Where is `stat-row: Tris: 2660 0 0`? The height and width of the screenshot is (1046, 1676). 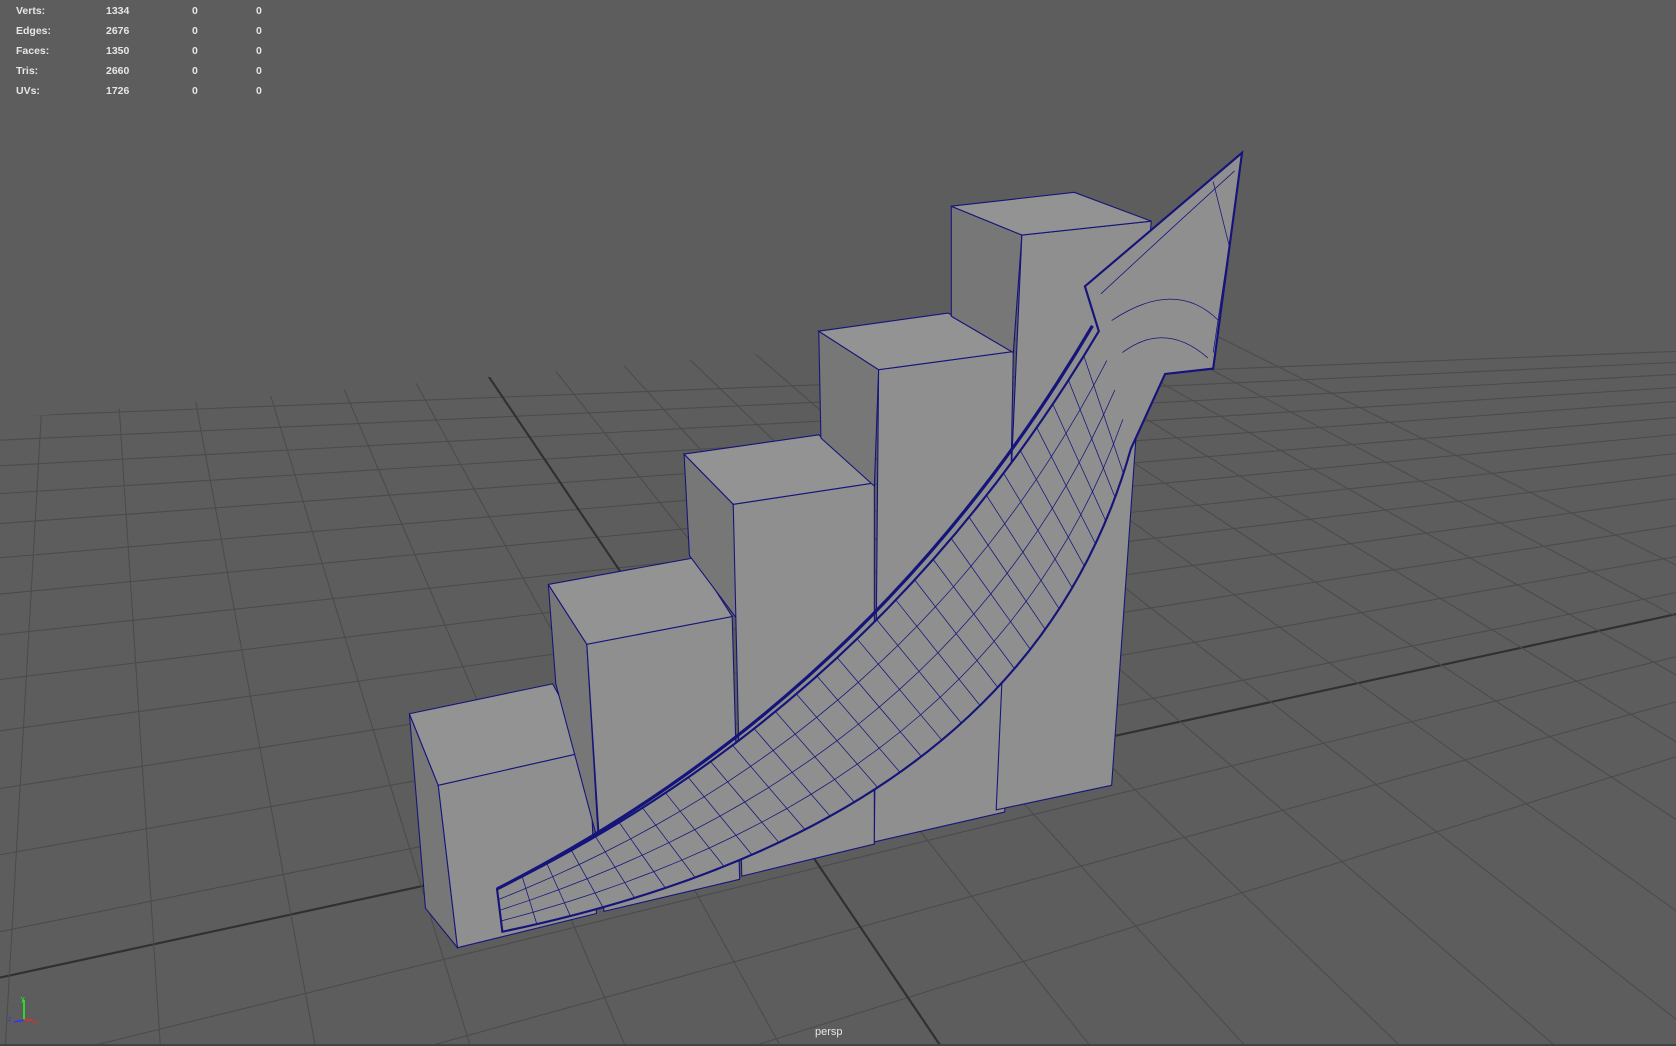 stat-row: Tris: 2660 0 0 is located at coordinates (146, 71).